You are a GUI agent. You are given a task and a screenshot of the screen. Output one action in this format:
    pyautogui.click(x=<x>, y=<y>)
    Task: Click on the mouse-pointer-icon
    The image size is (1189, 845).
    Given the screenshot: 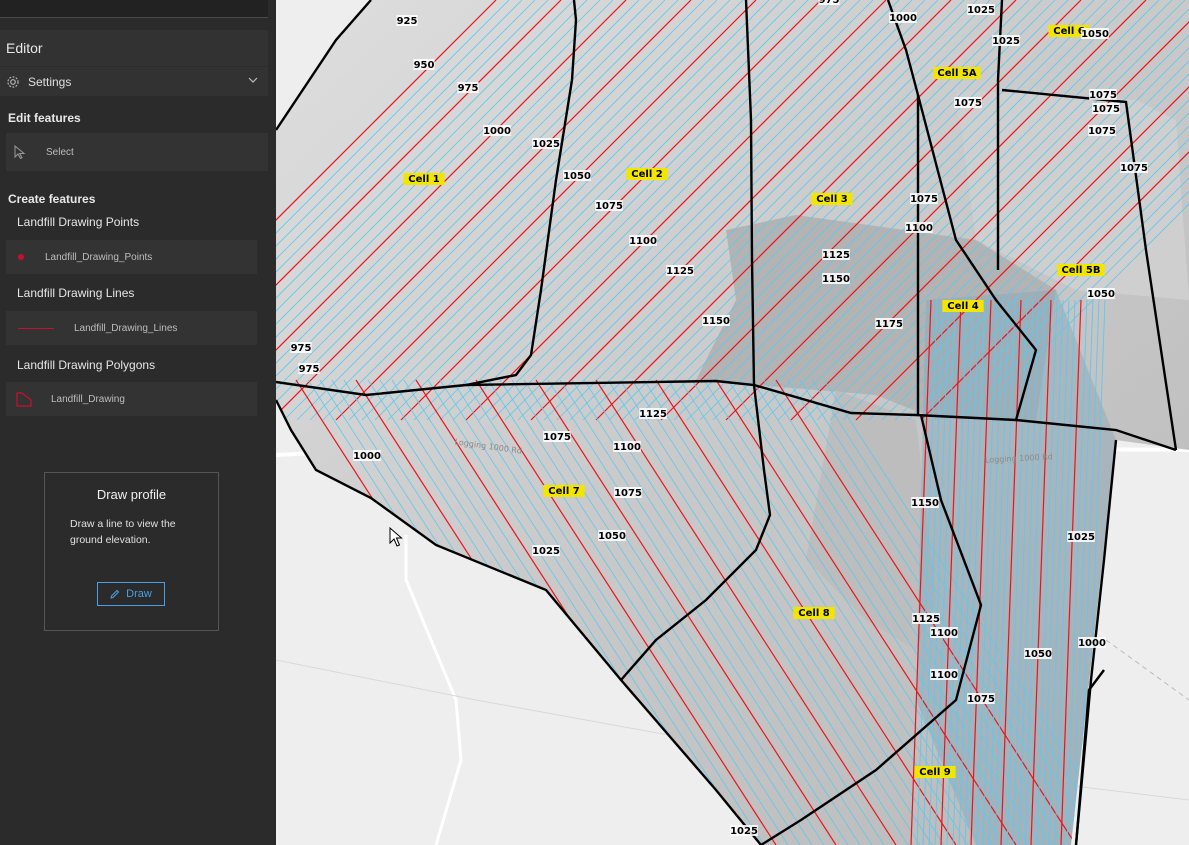 What is the action you would take?
    pyautogui.click(x=396, y=537)
    